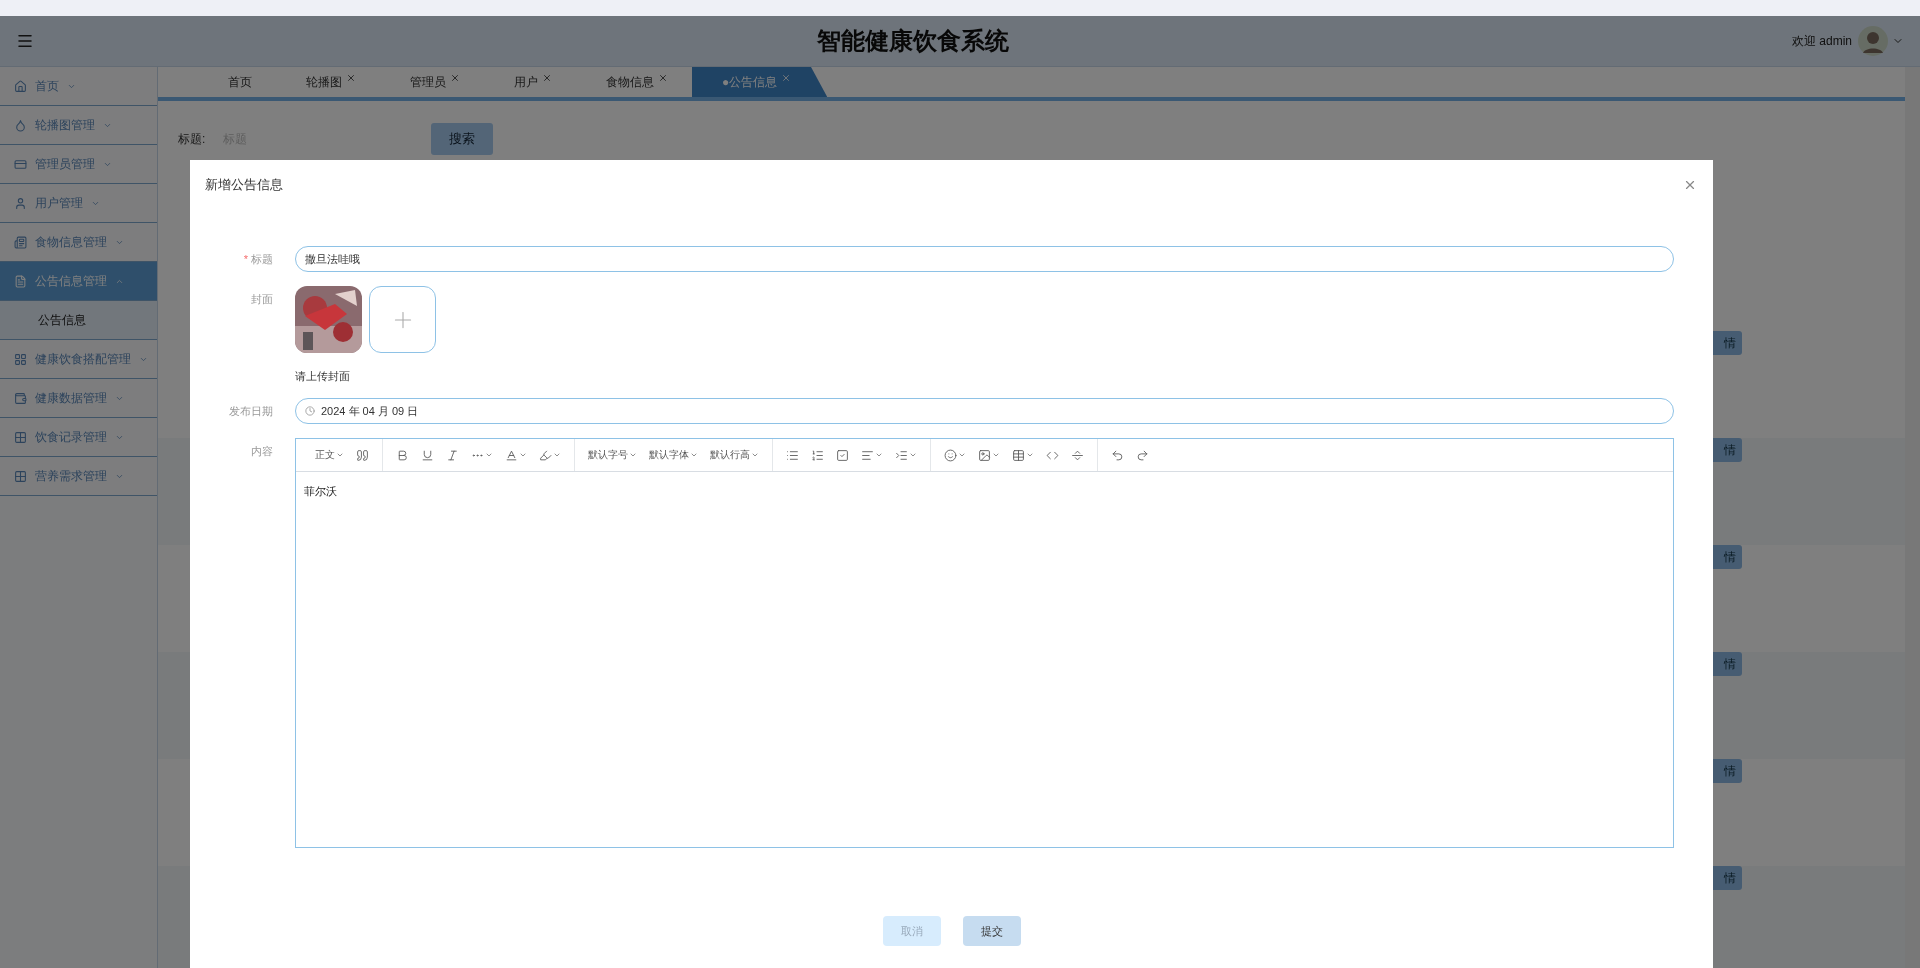 This screenshot has height=968, width=1920. What do you see at coordinates (911, 931) in the screenshot?
I see `cancel-button: 取消` at bounding box center [911, 931].